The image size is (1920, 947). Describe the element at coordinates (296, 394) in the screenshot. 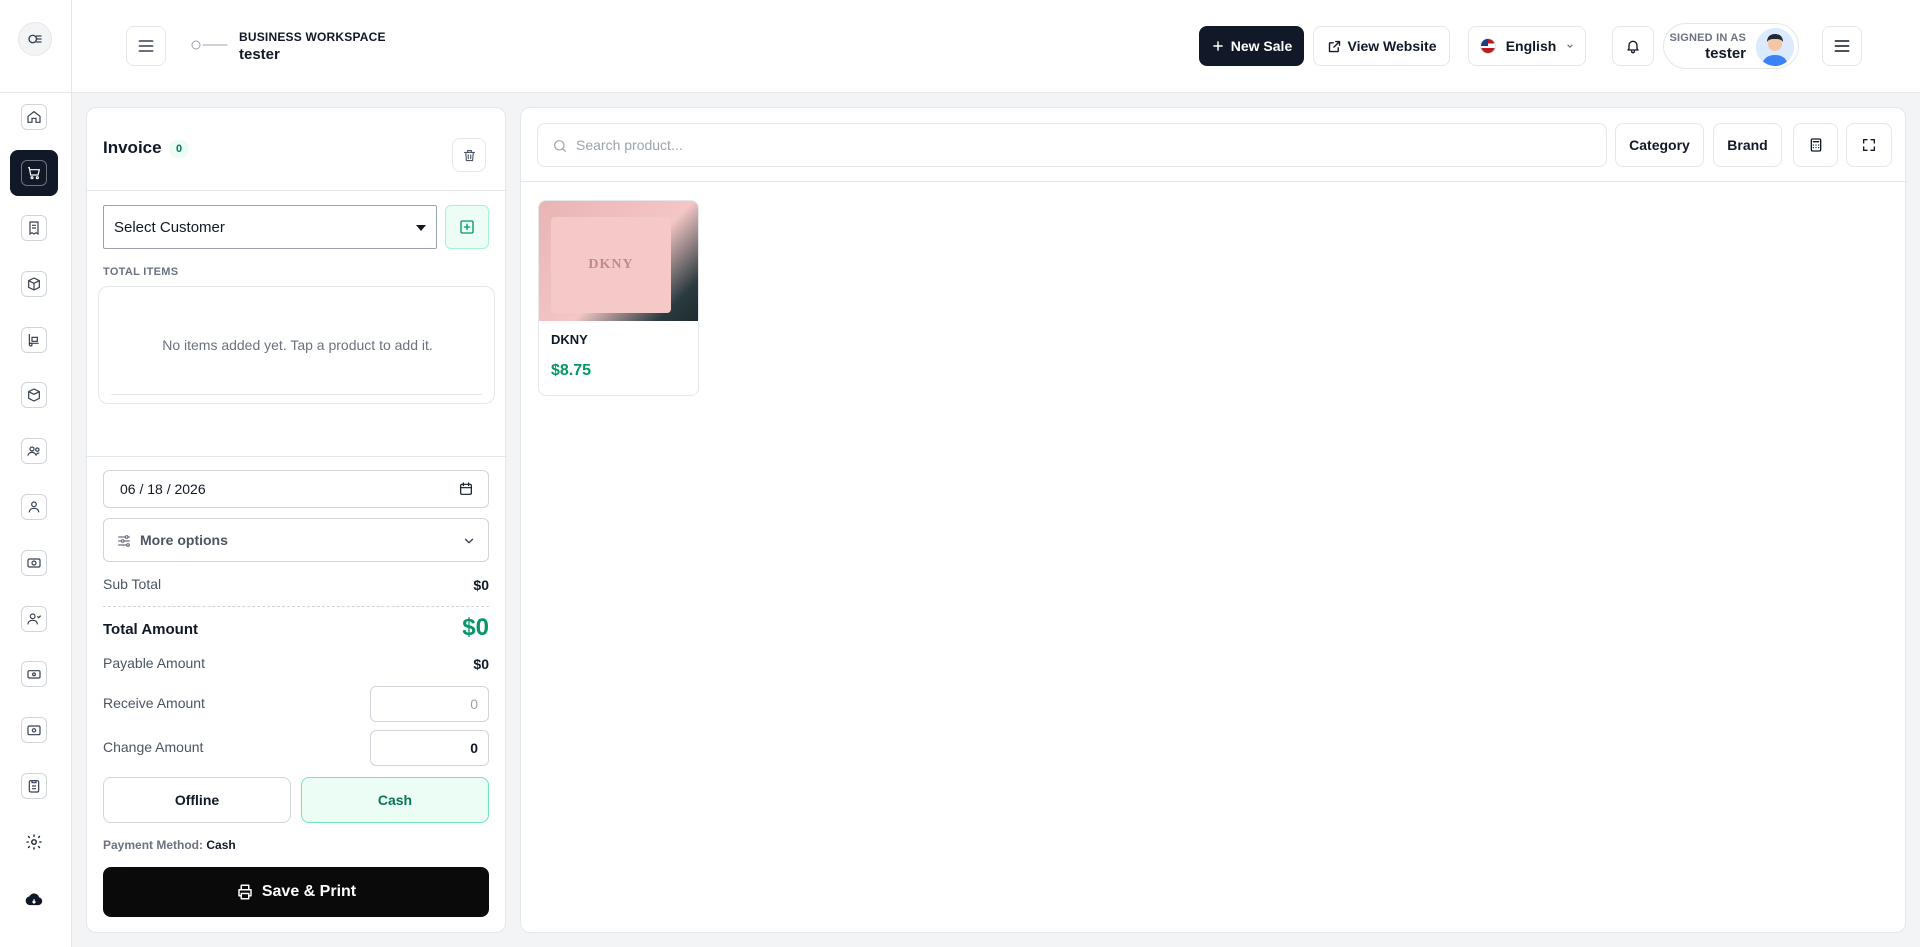

I see `cart-divider` at that location.